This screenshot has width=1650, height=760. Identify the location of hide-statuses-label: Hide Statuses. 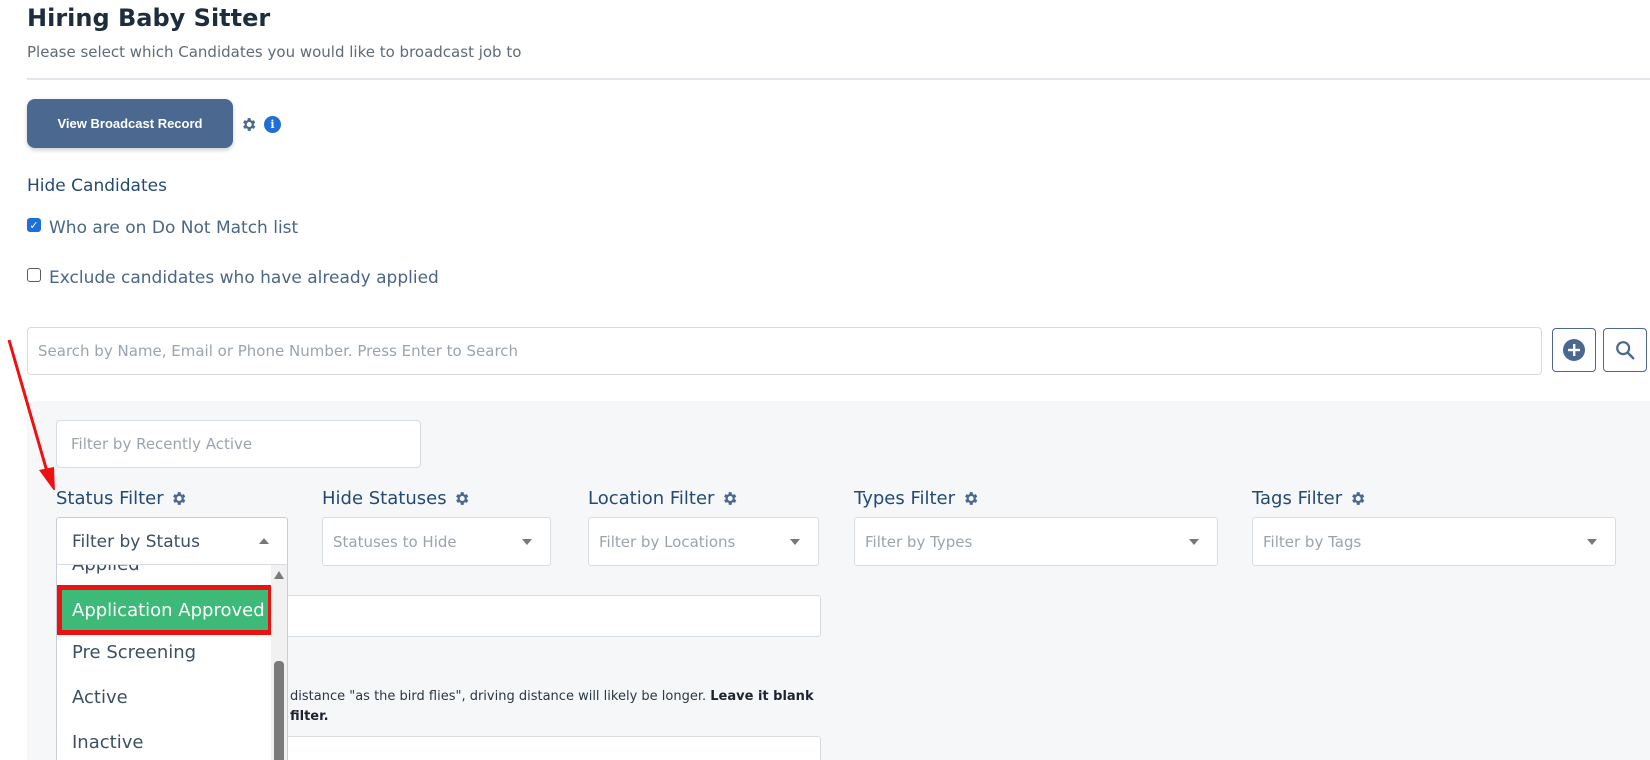
(396, 498).